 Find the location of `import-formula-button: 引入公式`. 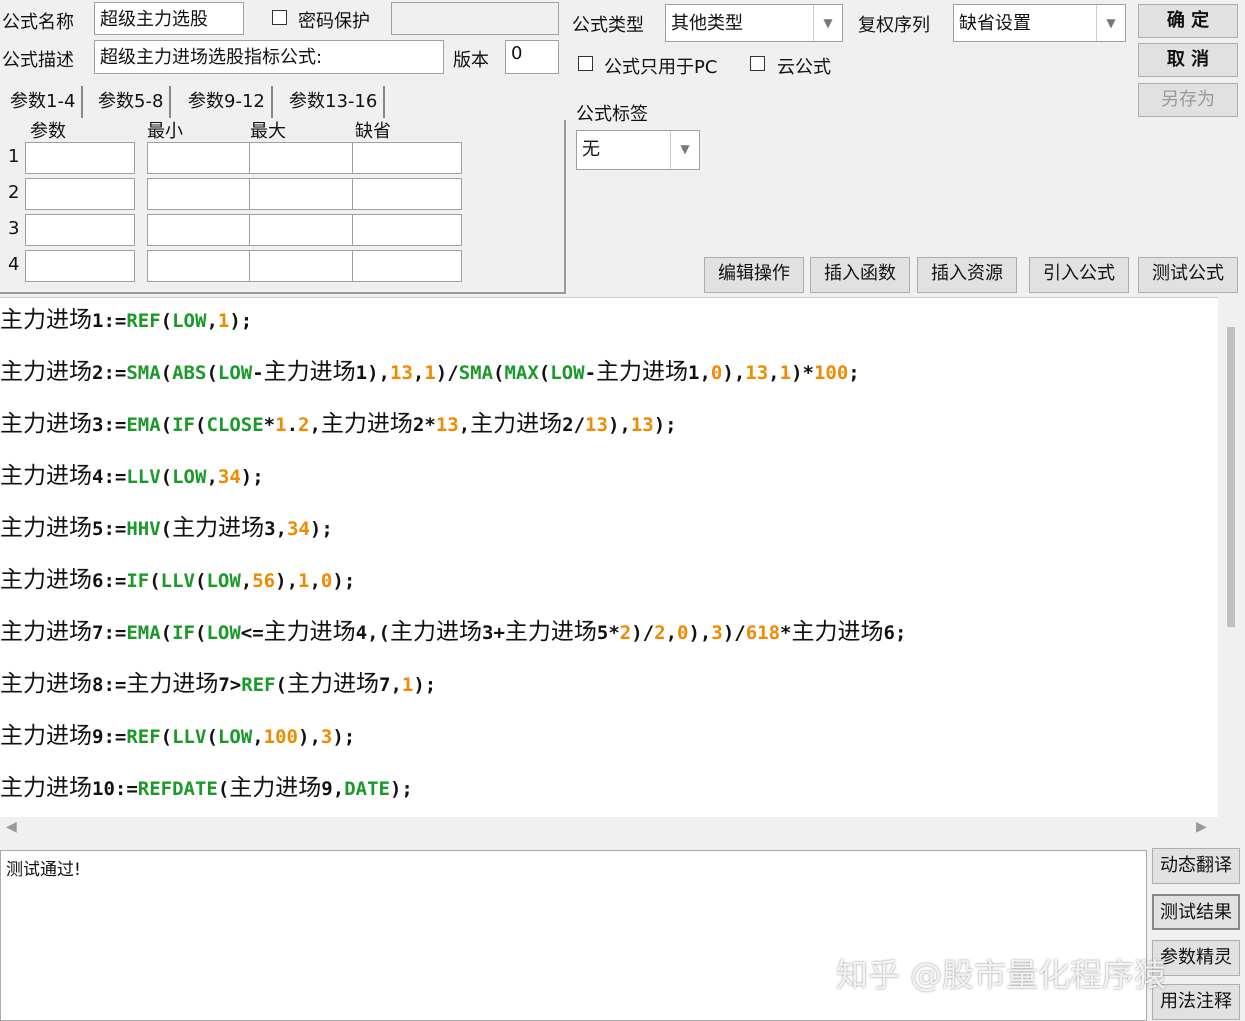

import-formula-button: 引入公式 is located at coordinates (1079, 275).